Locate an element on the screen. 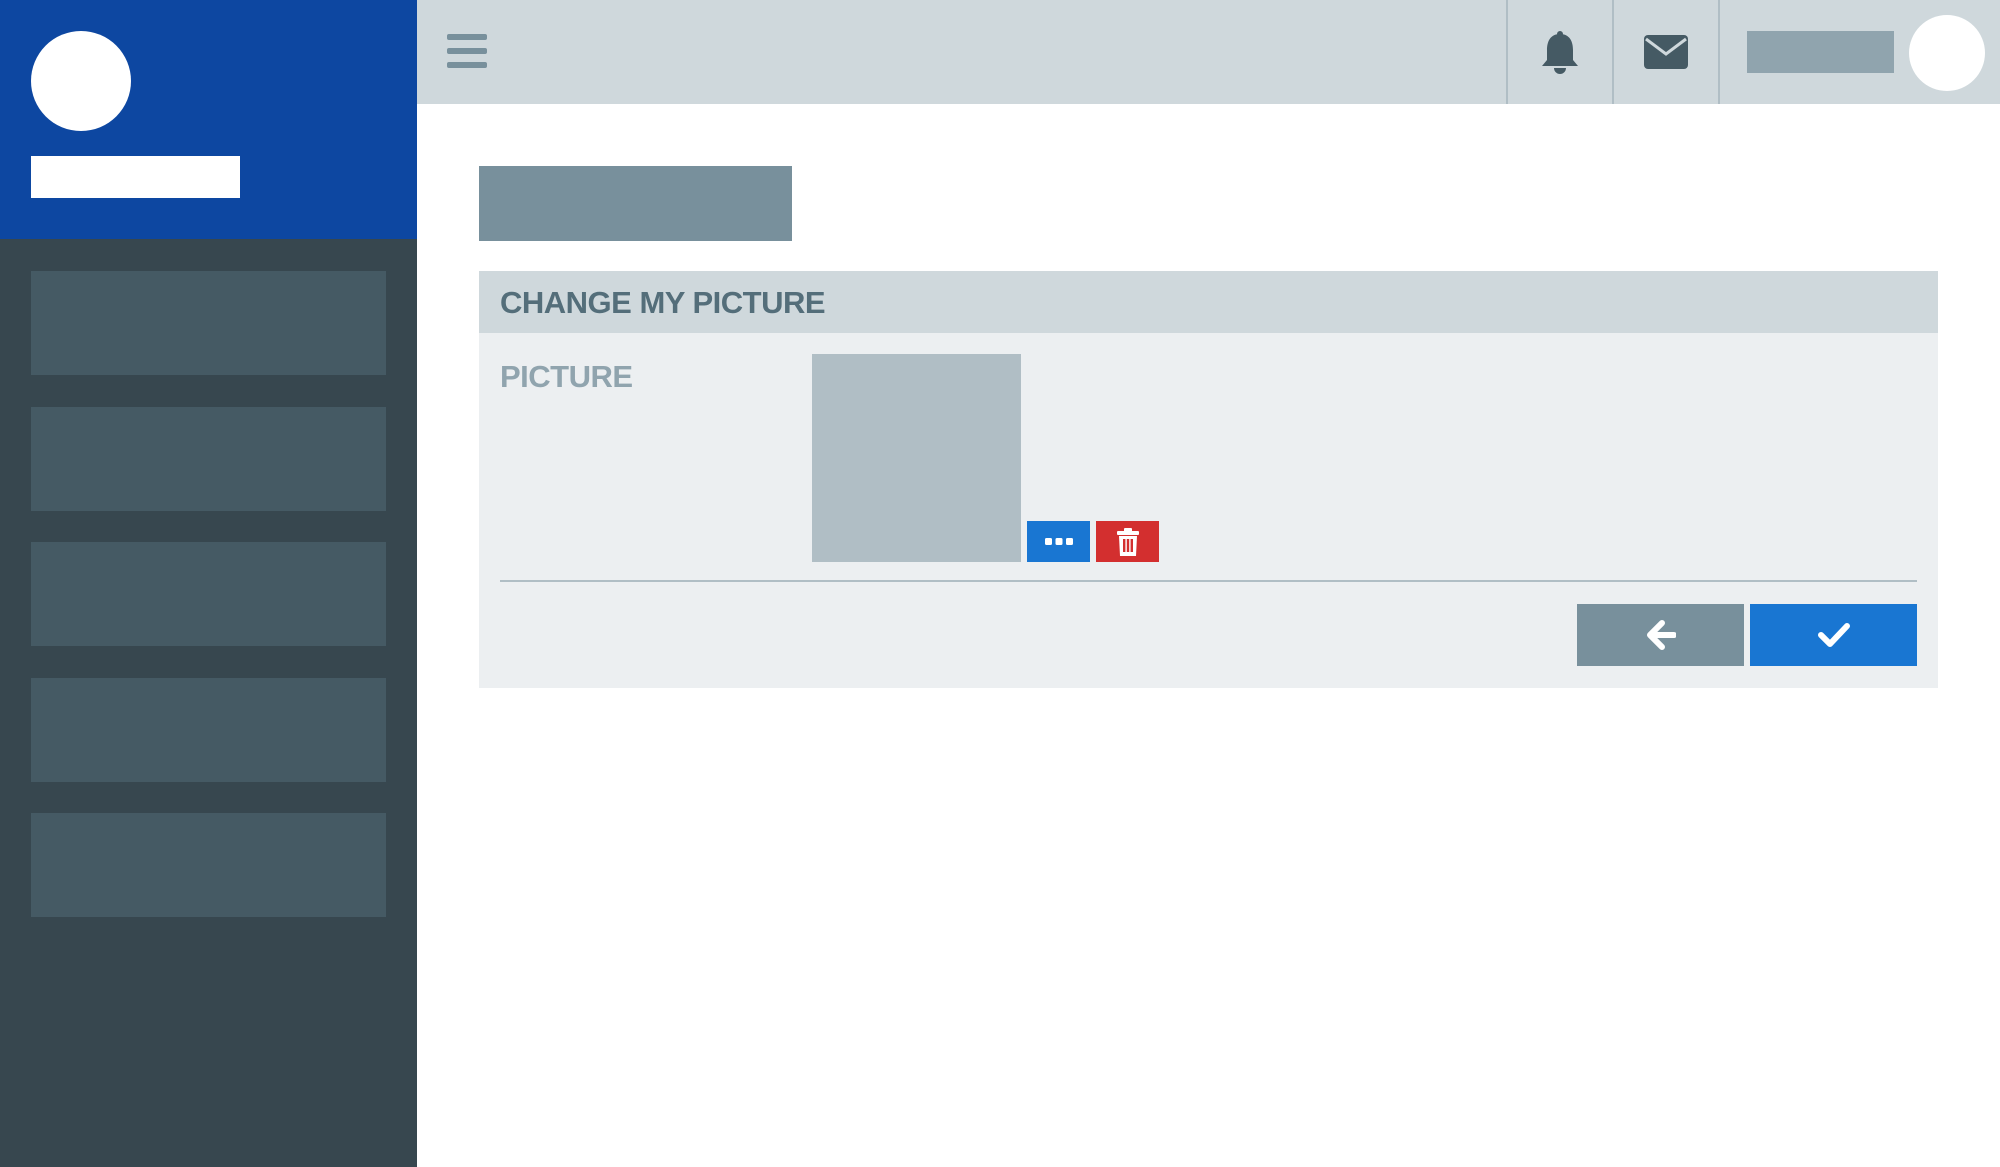  arrow-left-icon is located at coordinates (1661, 635).